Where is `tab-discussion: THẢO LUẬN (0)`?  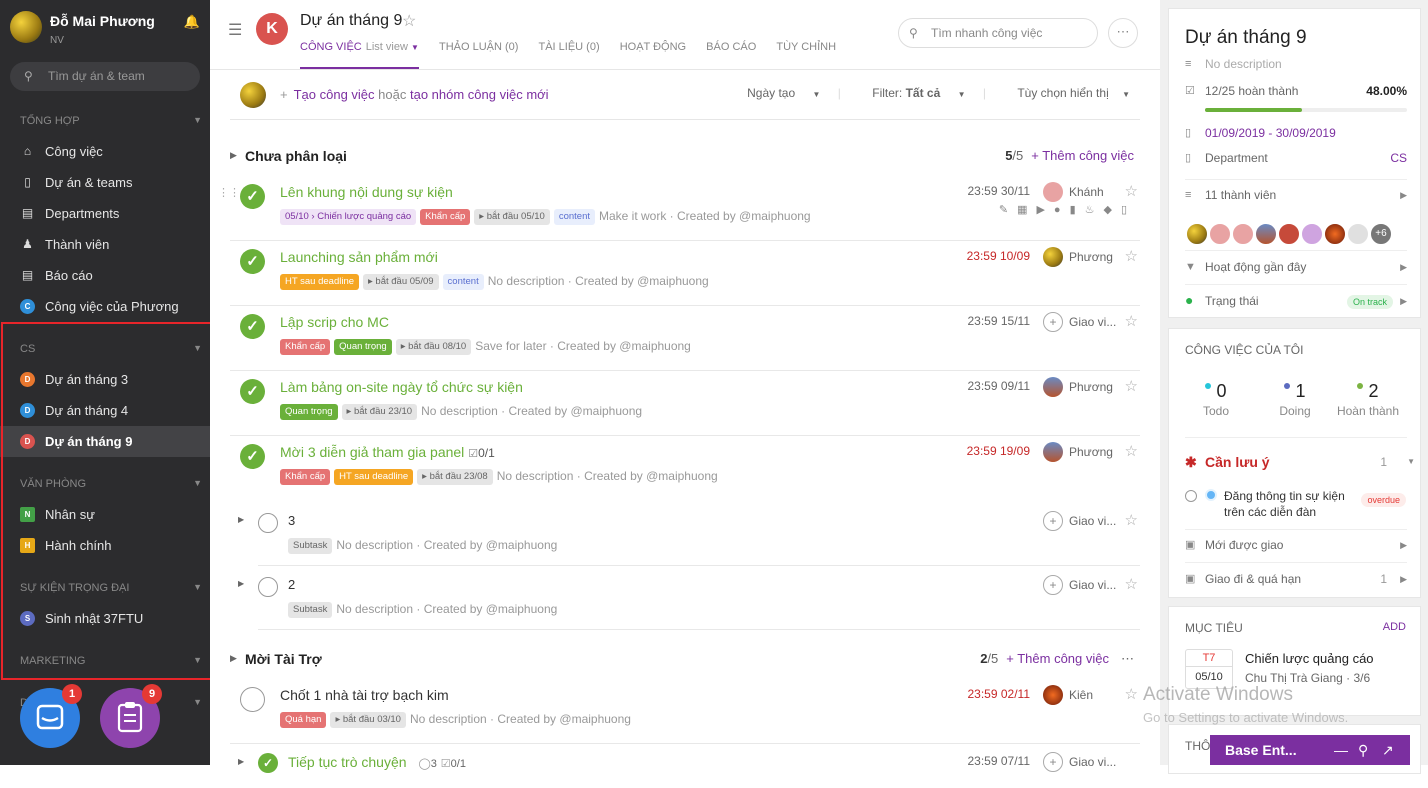 tab-discussion: THẢO LUẬN (0) is located at coordinates (478, 55).